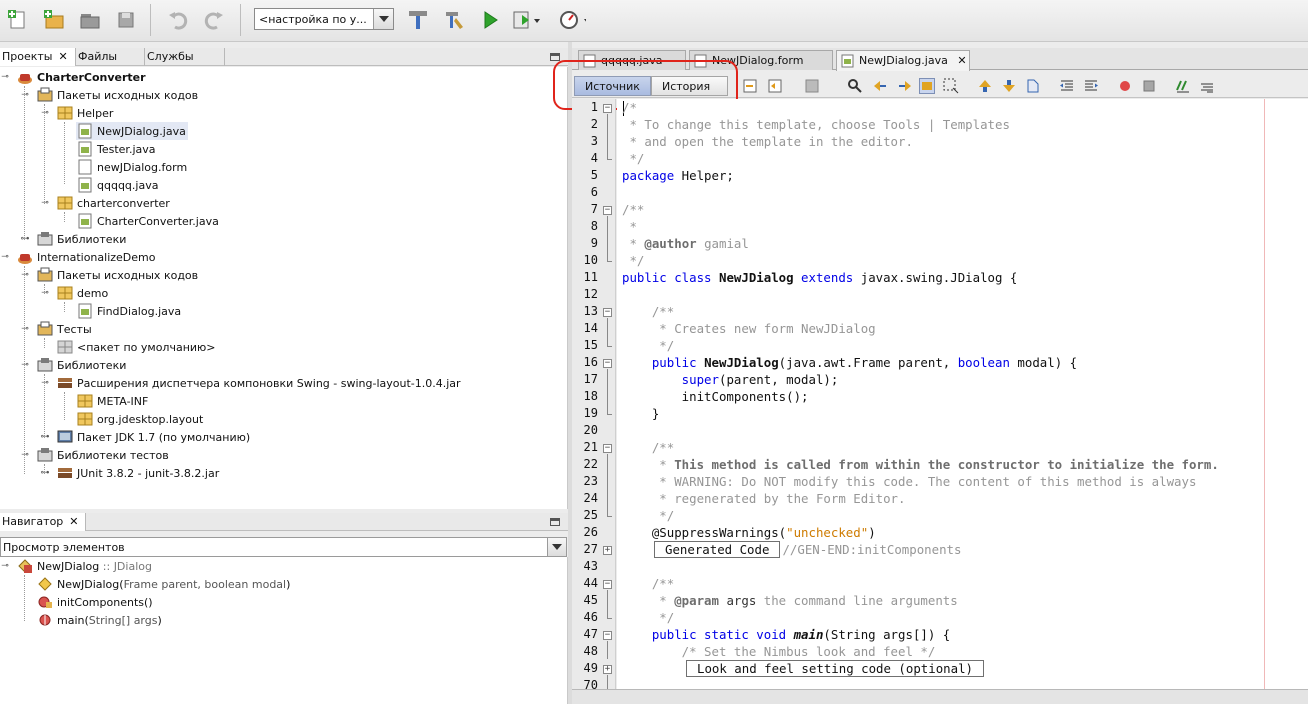 The height and width of the screenshot is (704, 1308). What do you see at coordinates (132, 131) in the screenshot?
I see `tree-item-newjdialog-java: NewJDialog.java` at bounding box center [132, 131].